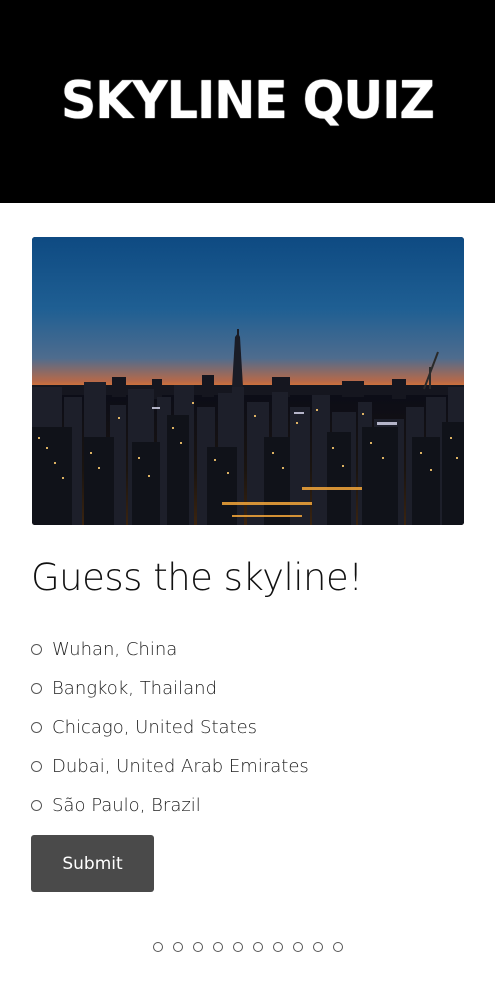  I want to click on question-title: Guess the skyline!, so click(197, 577).